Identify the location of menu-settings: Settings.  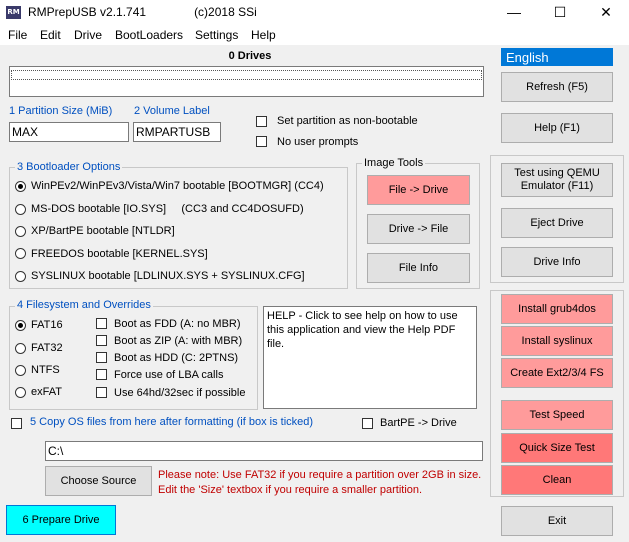
(216, 35).